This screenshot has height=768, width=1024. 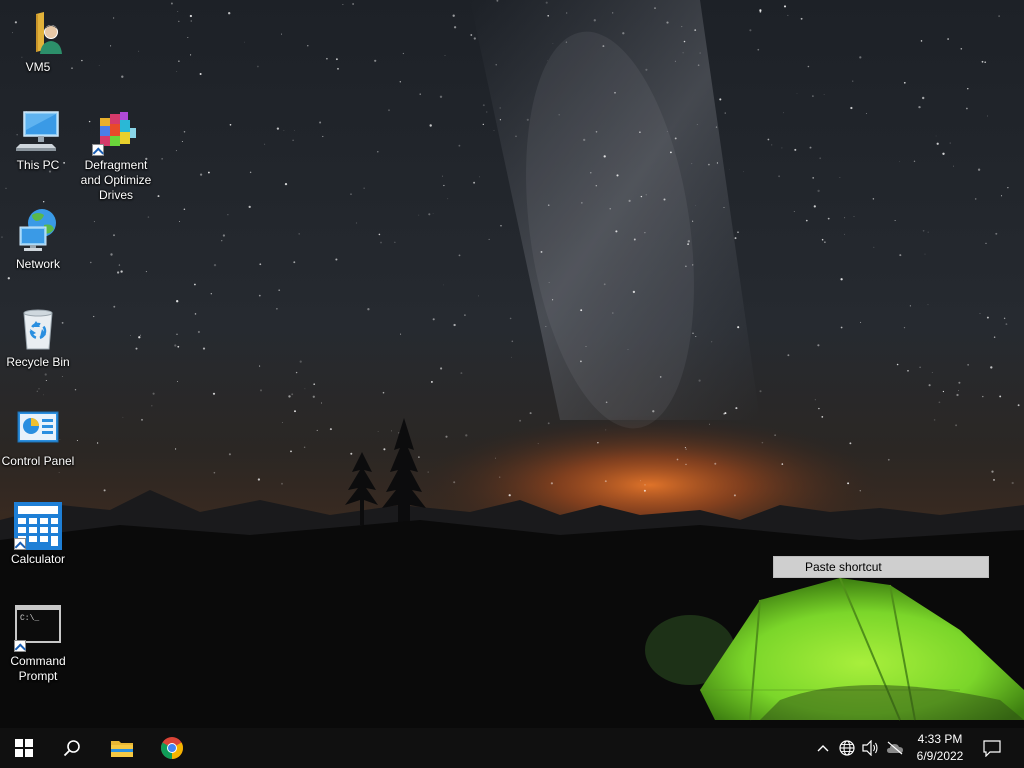 I want to click on context-menu: Paste shortcut, so click(x=881, y=567).